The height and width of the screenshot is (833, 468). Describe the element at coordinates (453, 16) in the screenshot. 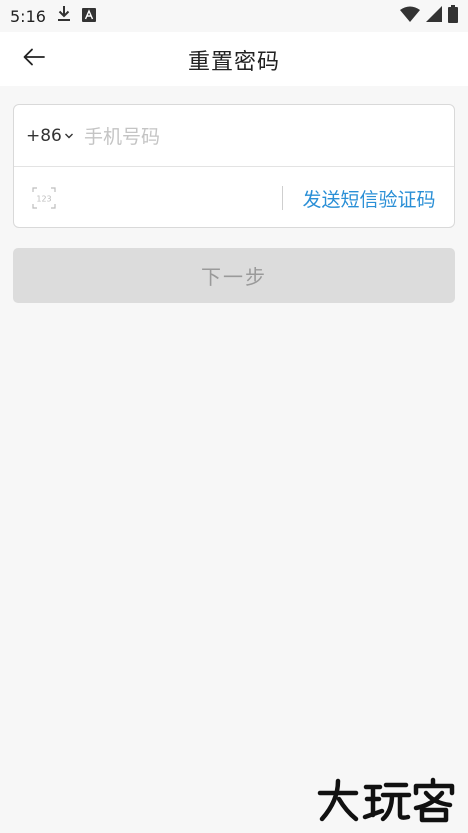

I see `battery-icon` at that location.